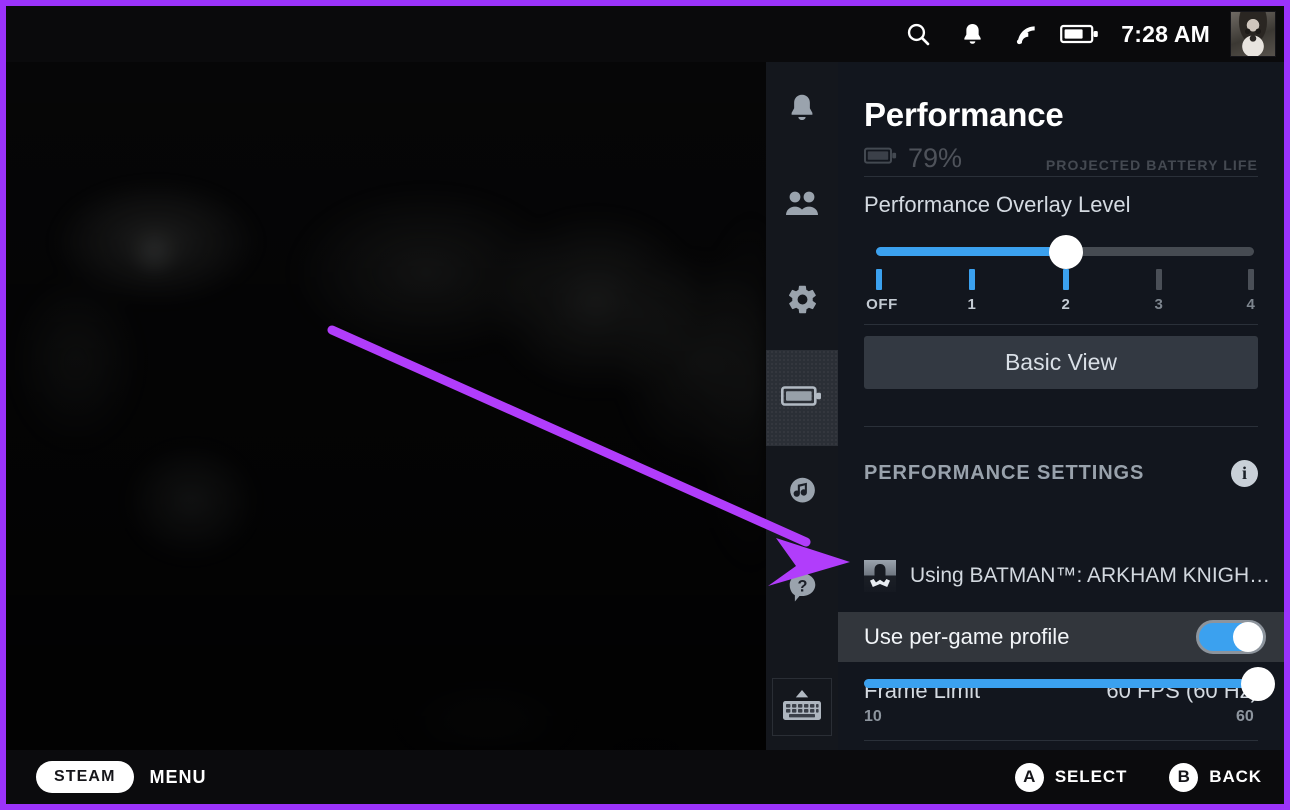 This screenshot has width=1290, height=810. What do you see at coordinates (1138, 777) in the screenshot?
I see `button-hints: A SELECT B BACK` at bounding box center [1138, 777].